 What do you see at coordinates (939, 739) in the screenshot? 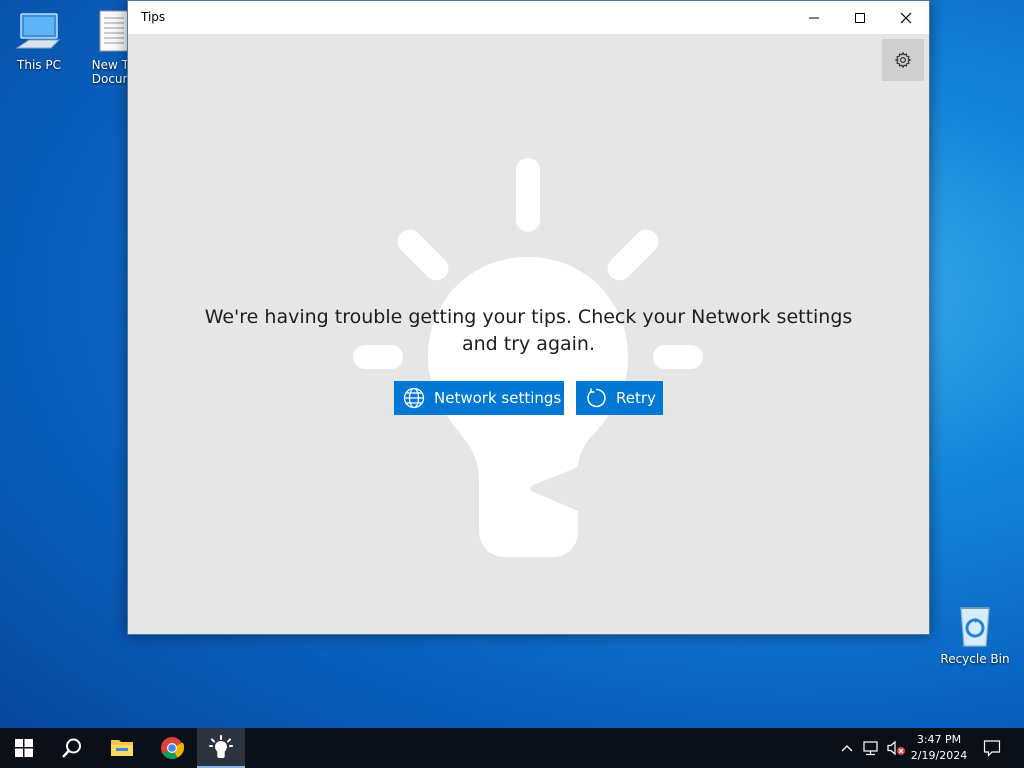
I see `clock-time: 3:47 PM` at bounding box center [939, 739].